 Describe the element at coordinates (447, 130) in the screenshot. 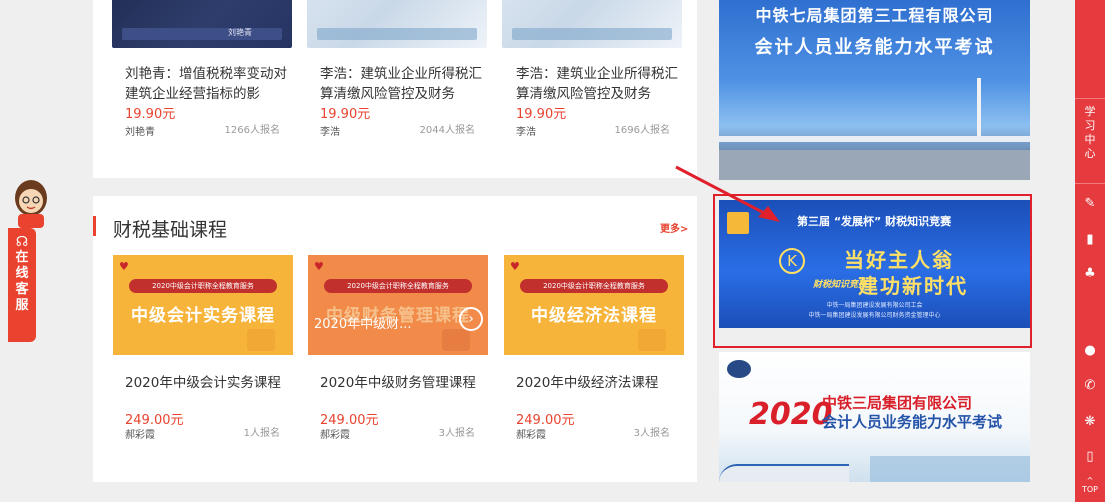

I see `course-signup-count: 2044人报名` at that location.